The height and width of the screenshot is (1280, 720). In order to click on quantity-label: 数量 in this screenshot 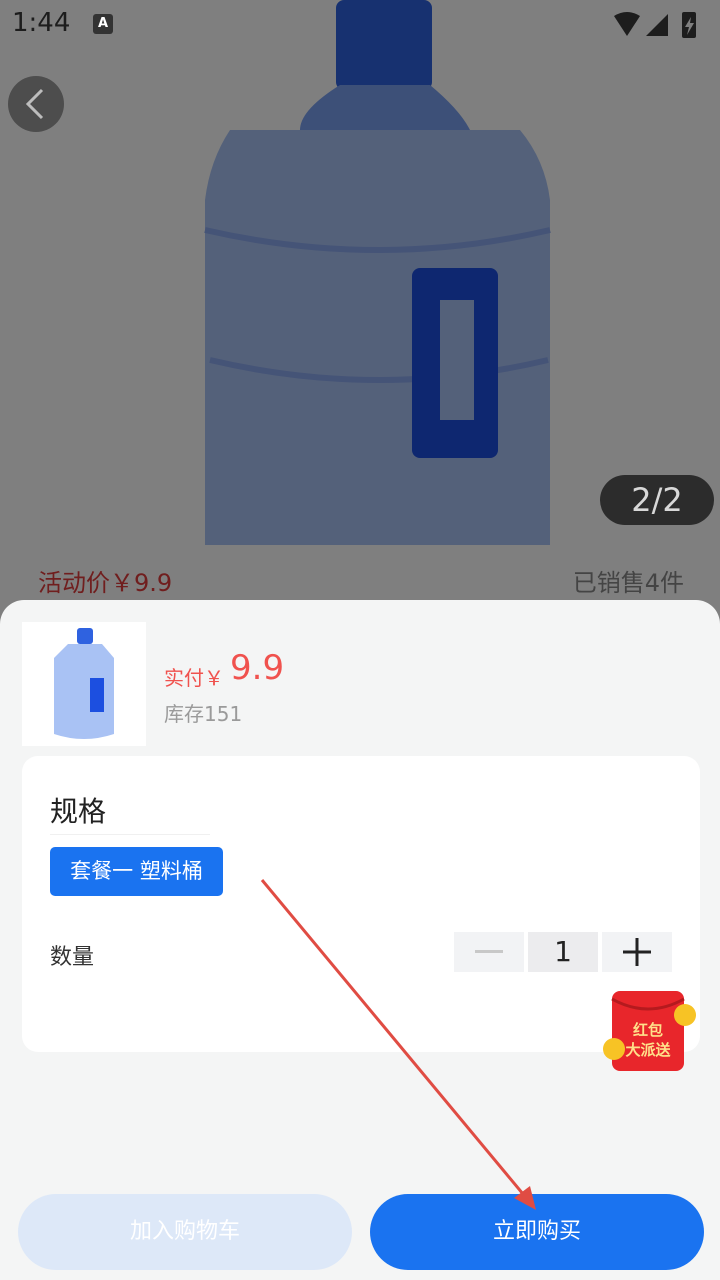, I will do `click(72, 957)`.